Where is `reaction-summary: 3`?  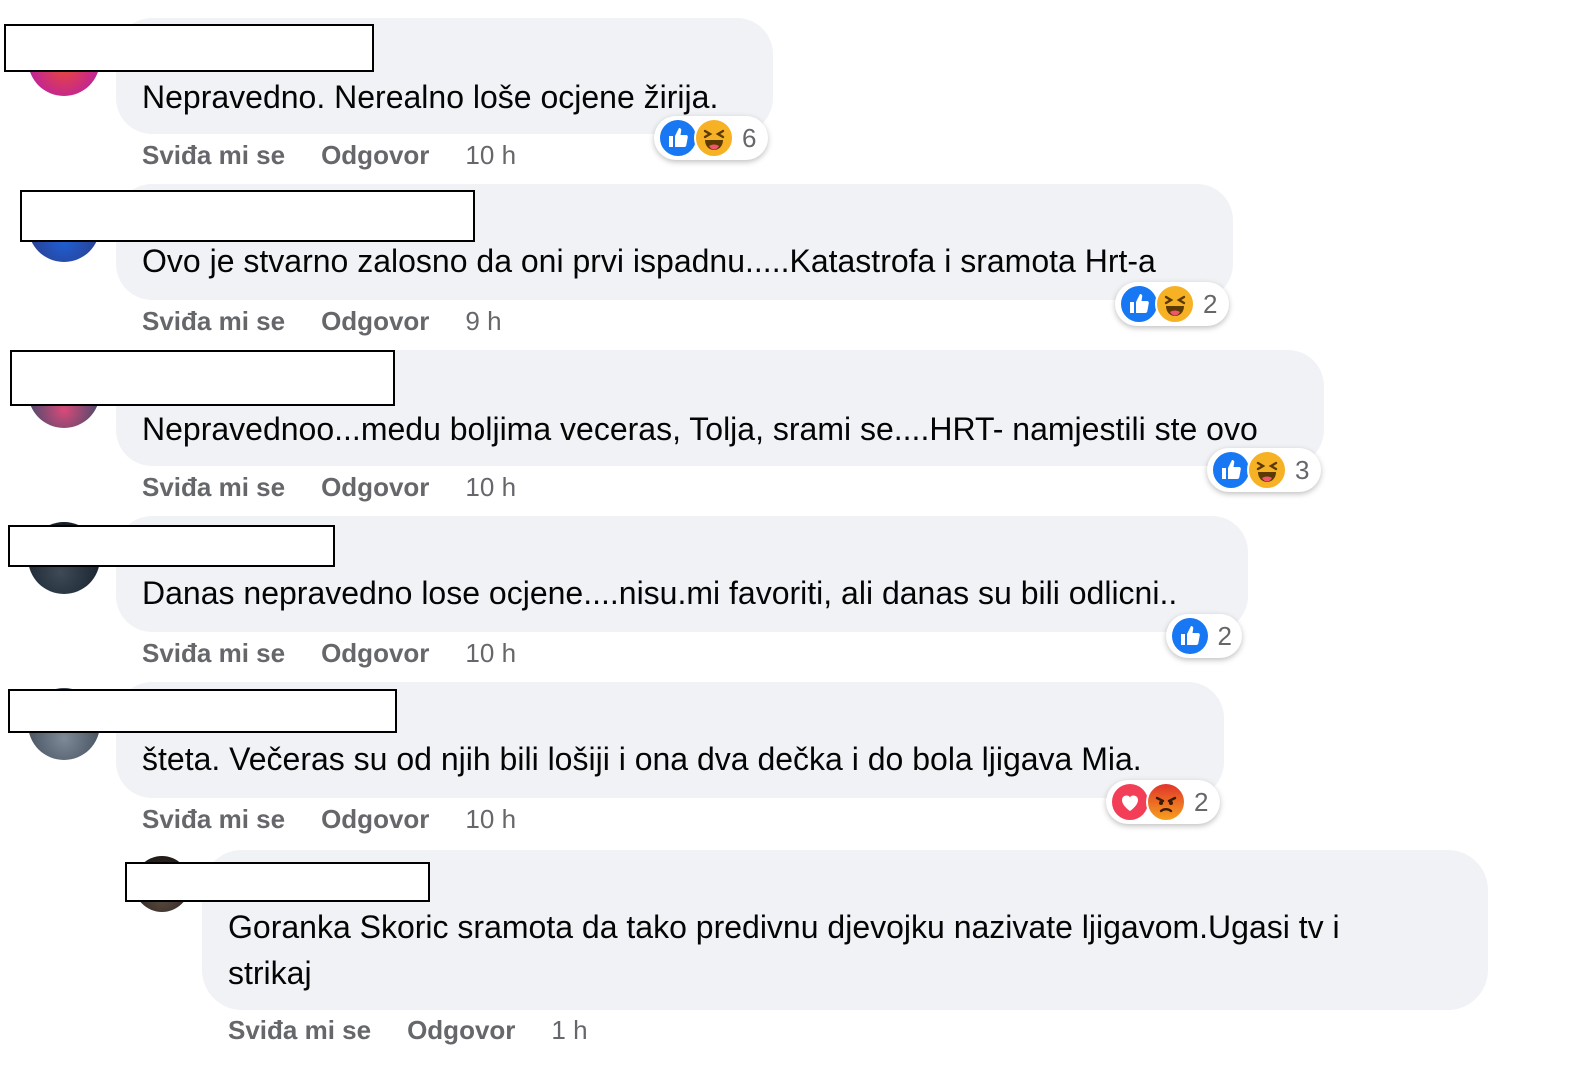
reaction-summary: 3 is located at coordinates (1264, 470).